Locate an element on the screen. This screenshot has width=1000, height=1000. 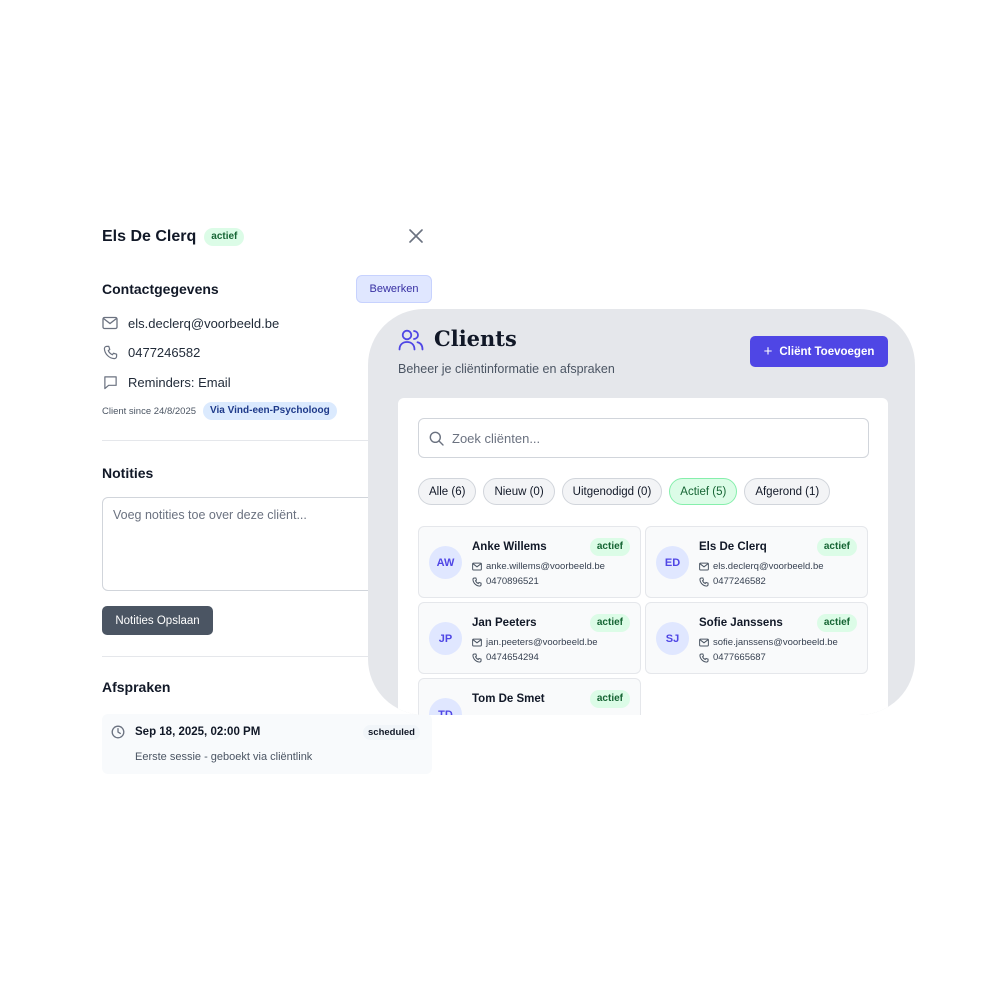
appointment-status-badge: scheduled is located at coordinates (391, 732).